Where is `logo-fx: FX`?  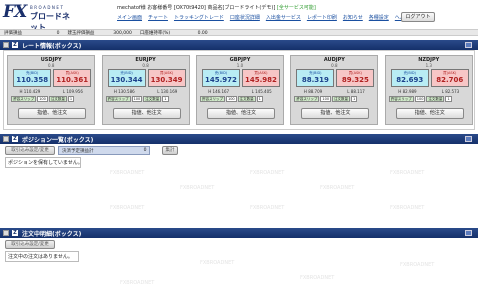 logo-fx: FX is located at coordinates (15, 12).